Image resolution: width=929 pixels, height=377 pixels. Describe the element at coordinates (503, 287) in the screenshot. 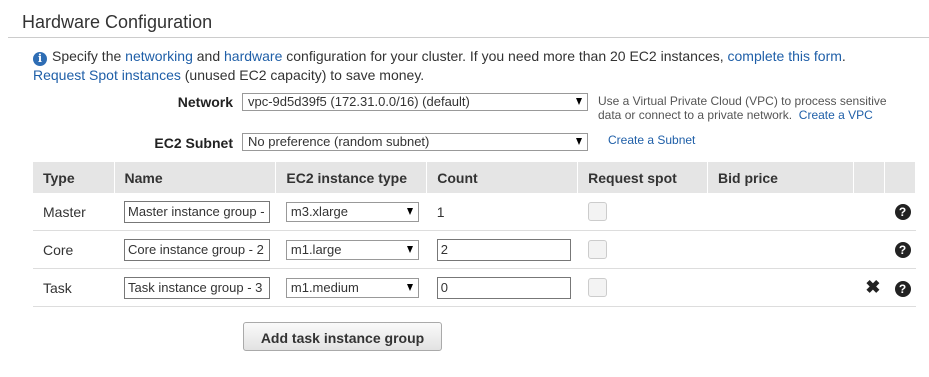

I see `count-input: 0` at that location.